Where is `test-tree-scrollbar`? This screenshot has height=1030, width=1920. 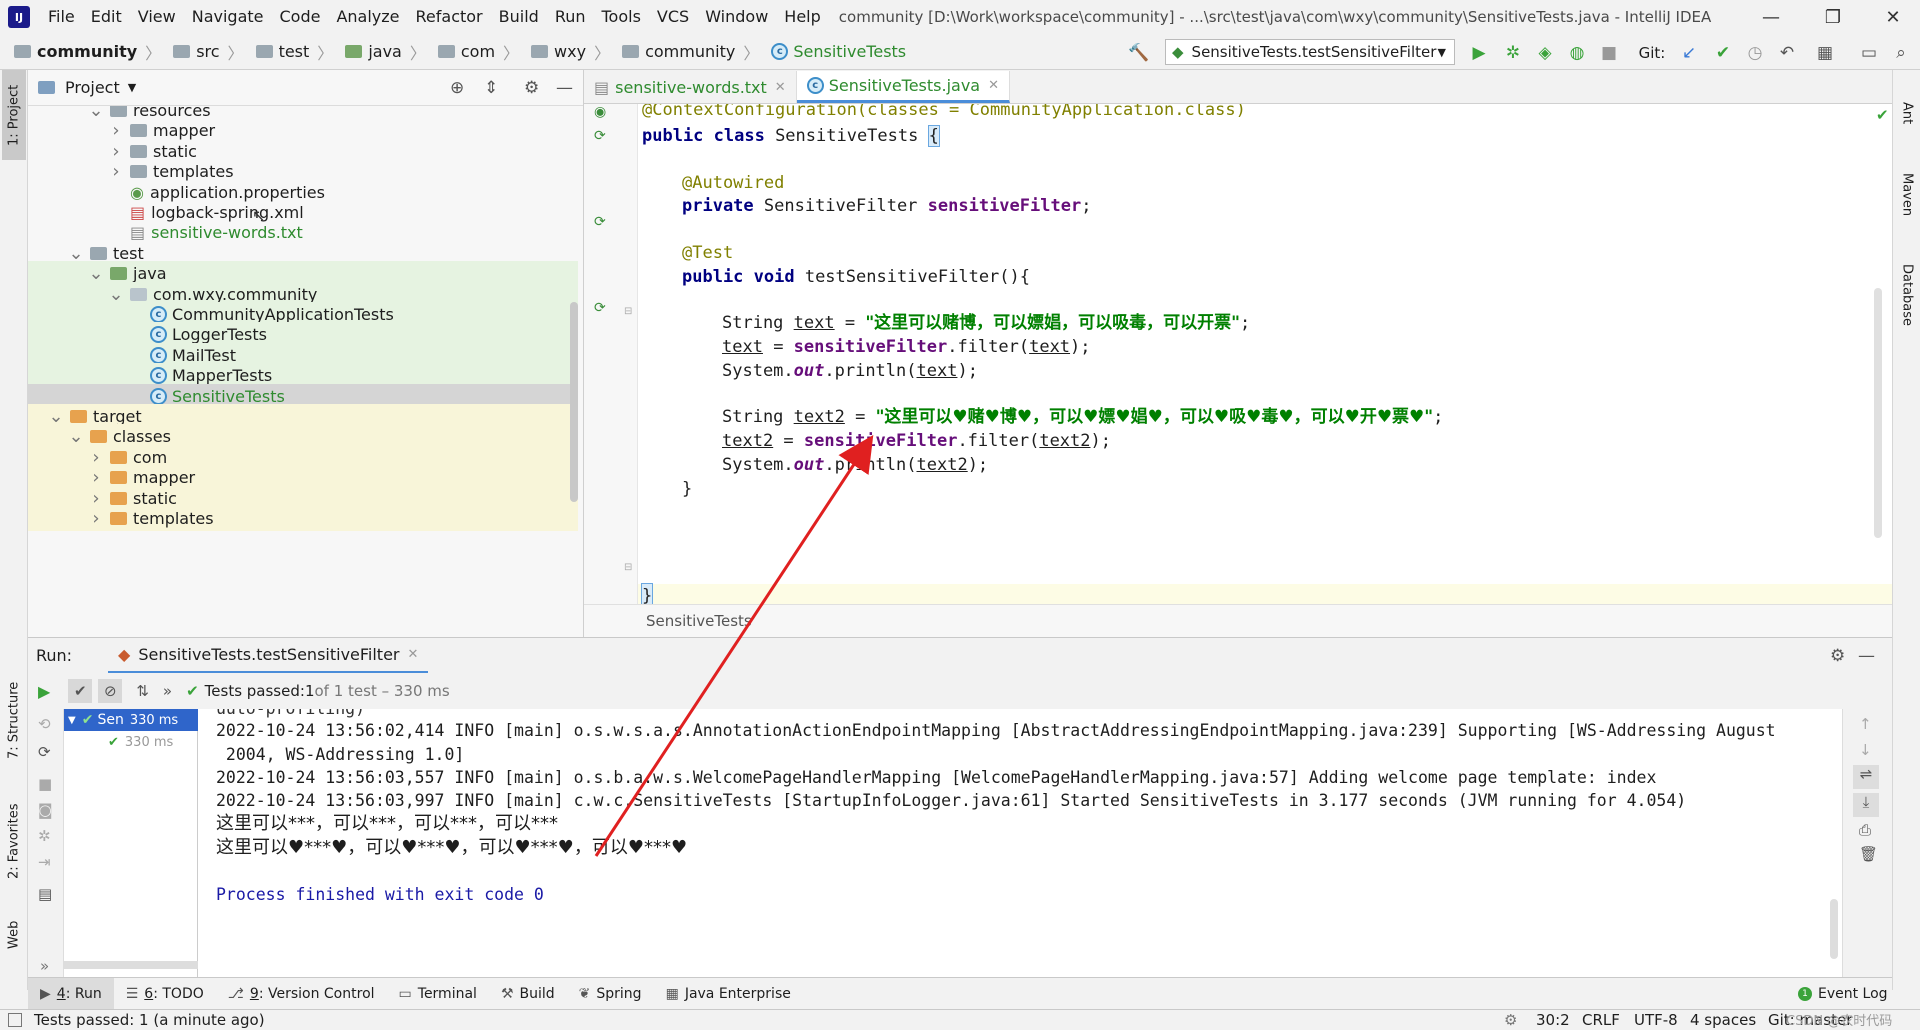 test-tree-scrollbar is located at coordinates (131, 965).